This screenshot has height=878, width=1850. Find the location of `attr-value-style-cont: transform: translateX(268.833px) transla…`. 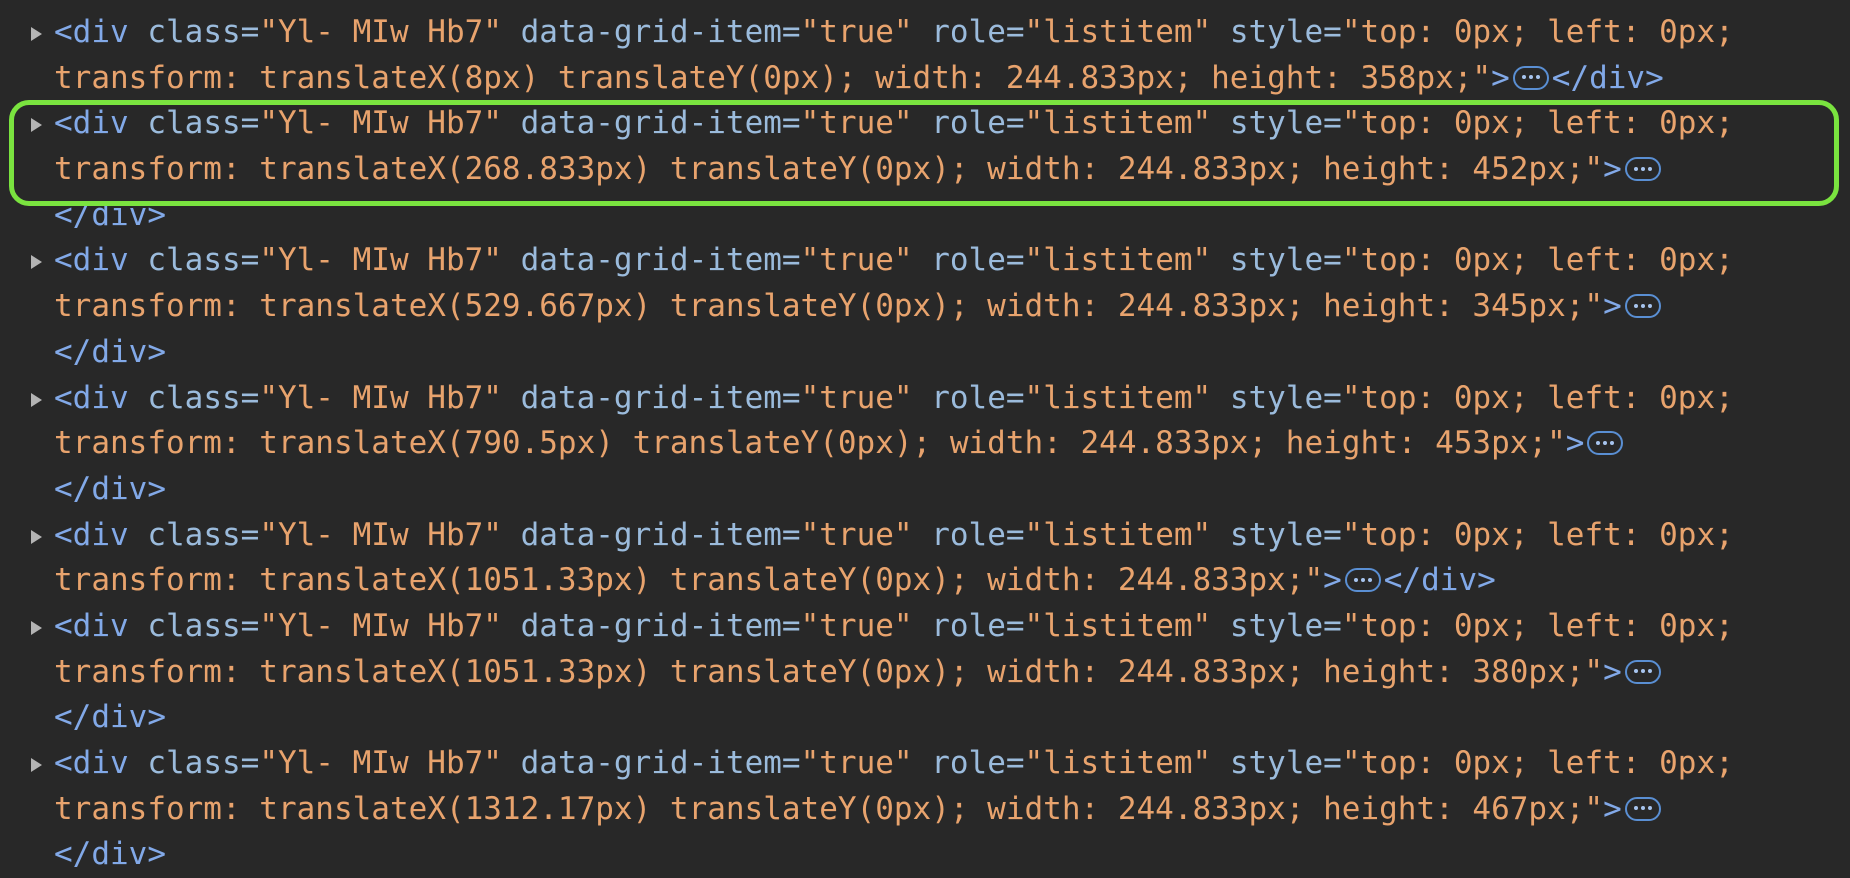

attr-value-style-cont: transform: translateX(268.833px) transla… is located at coordinates (828, 169).